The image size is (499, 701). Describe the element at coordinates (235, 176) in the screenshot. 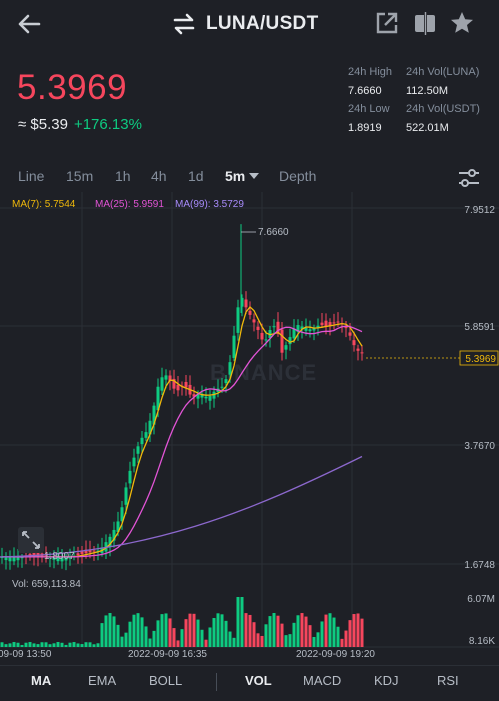

I see `tab-5m: 5m` at that location.